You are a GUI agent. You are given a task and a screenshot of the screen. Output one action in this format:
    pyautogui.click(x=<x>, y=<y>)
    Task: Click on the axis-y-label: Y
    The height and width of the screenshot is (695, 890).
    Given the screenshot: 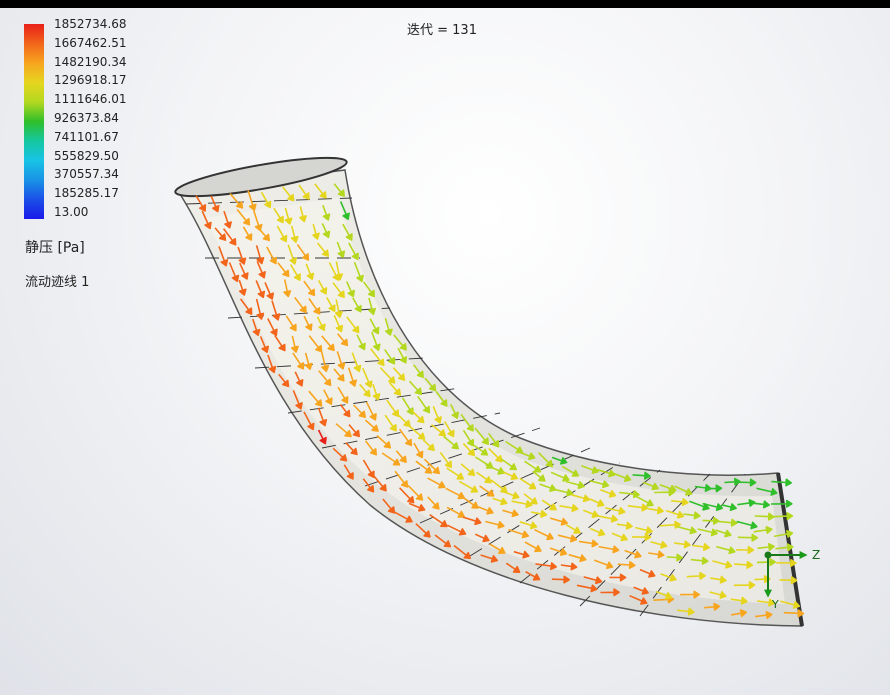 What is the action you would take?
    pyautogui.click(x=775, y=604)
    